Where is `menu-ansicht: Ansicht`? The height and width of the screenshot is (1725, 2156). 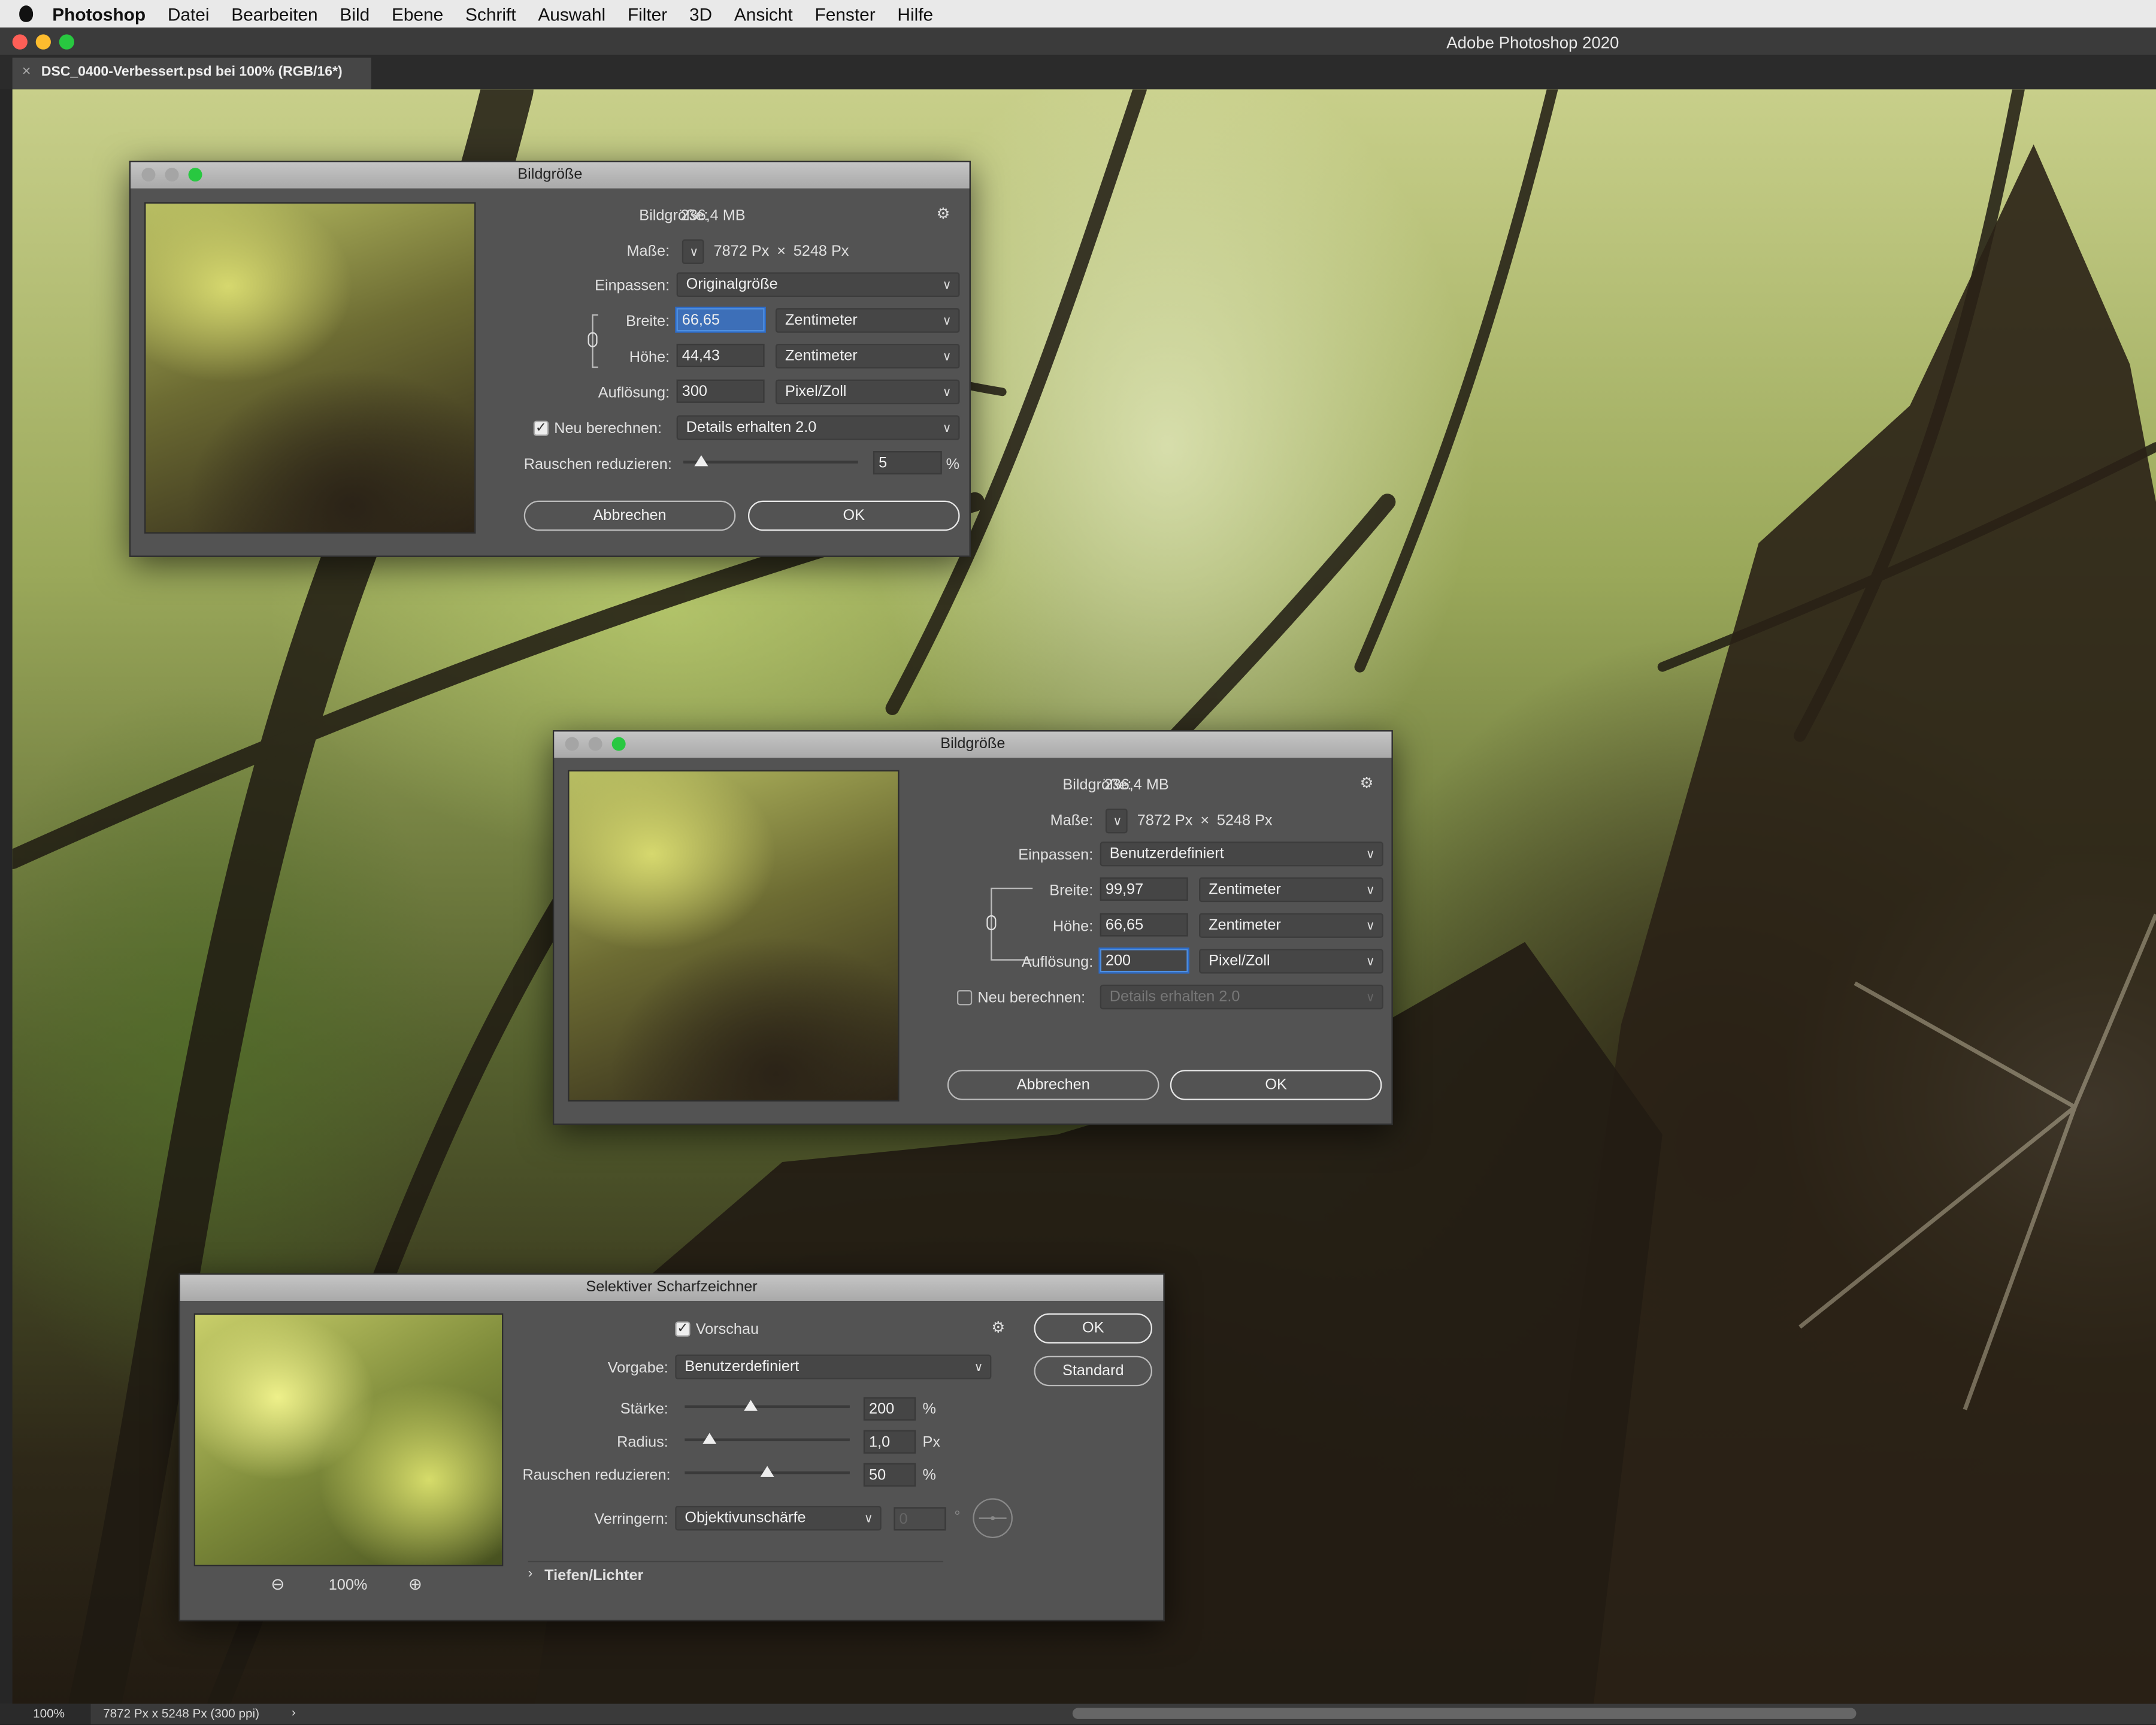 menu-ansicht: Ansicht is located at coordinates (764, 14).